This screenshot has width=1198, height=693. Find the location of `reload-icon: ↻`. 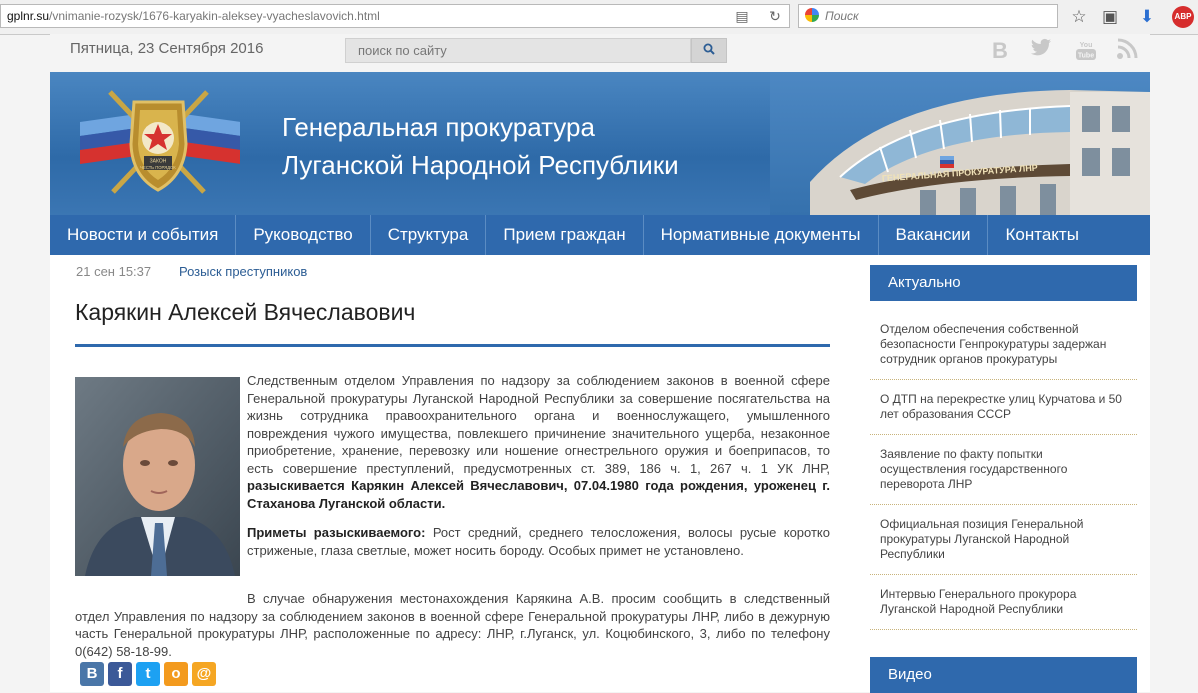

reload-icon: ↻ is located at coordinates (775, 16).